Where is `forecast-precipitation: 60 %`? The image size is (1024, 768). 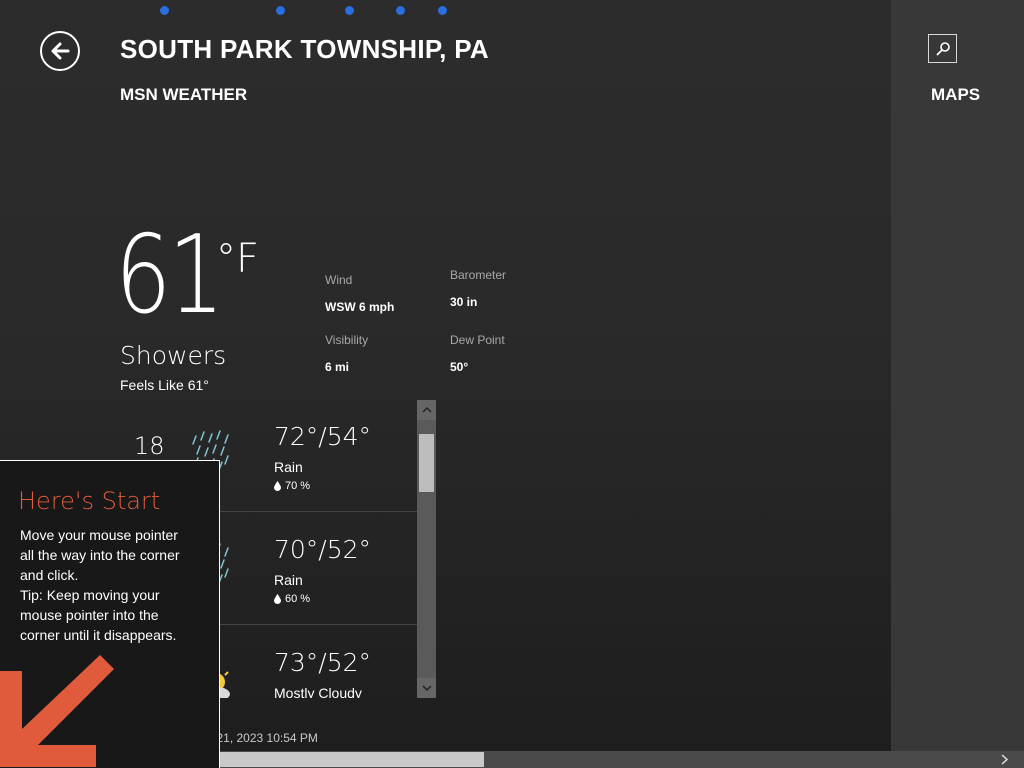 forecast-precipitation: 60 % is located at coordinates (292, 599).